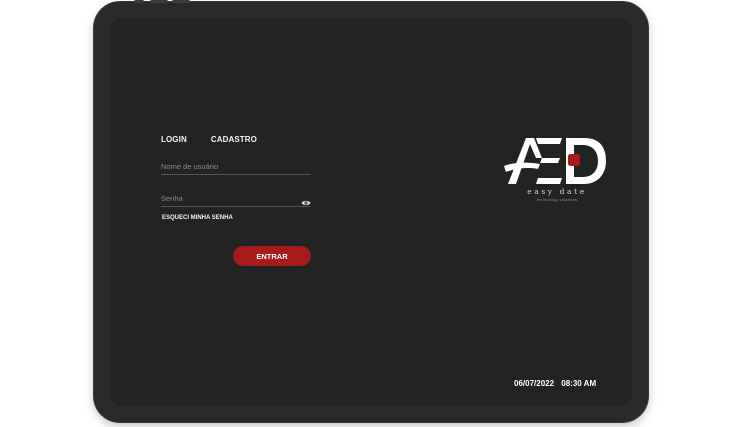 The image size is (749, 427). I want to click on password-field-wrapper, so click(236, 198).